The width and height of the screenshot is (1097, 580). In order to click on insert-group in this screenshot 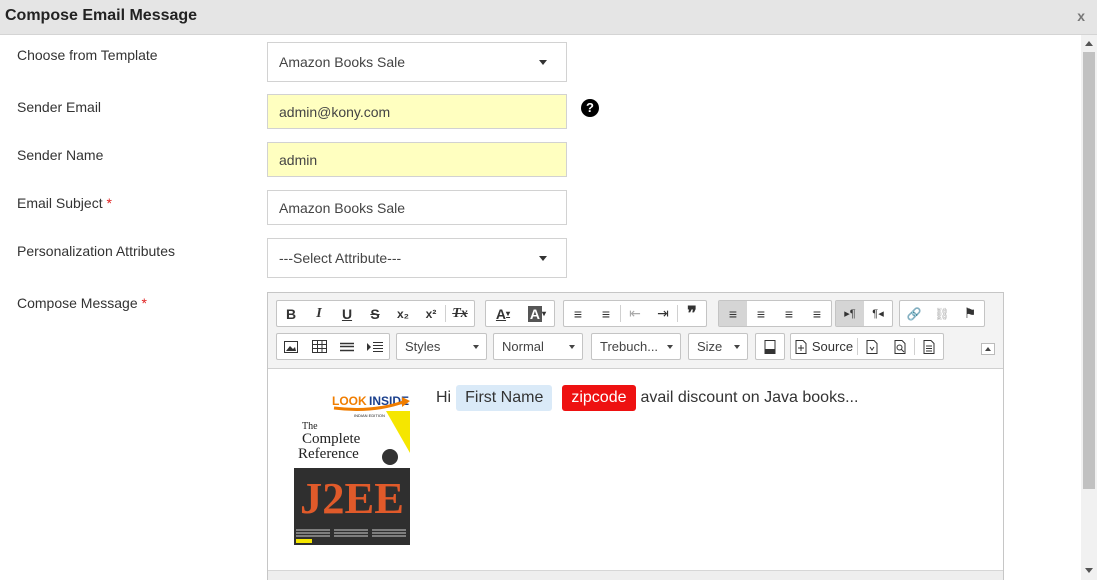, I will do `click(333, 346)`.